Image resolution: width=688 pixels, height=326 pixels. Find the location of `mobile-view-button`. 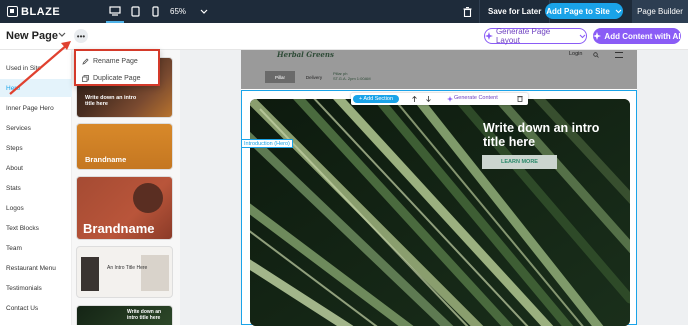

mobile-view-button is located at coordinates (155, 11).